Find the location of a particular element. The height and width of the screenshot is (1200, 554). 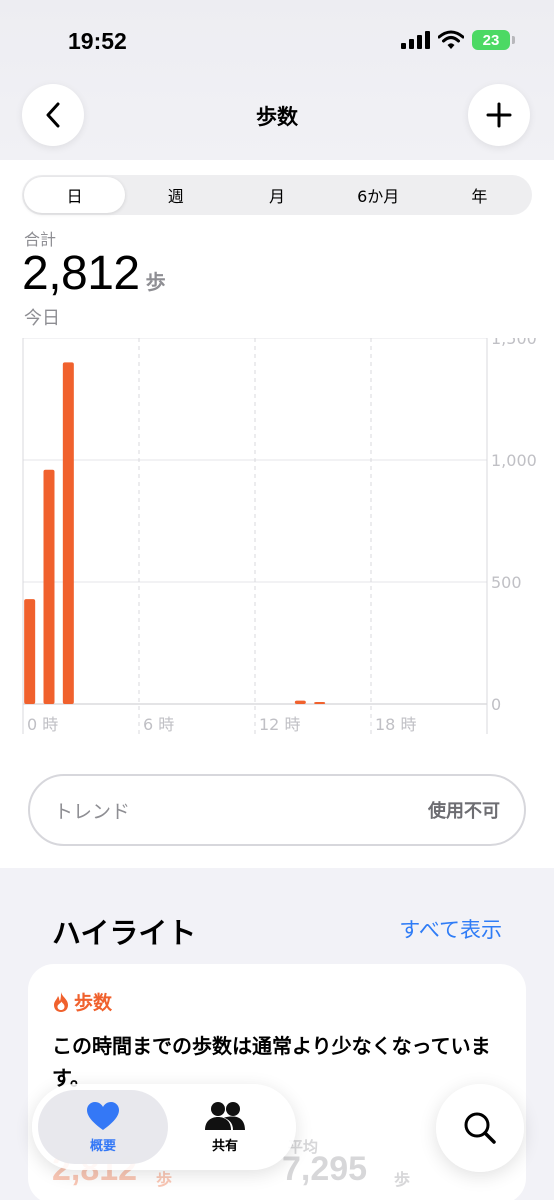

tab-sharing: 共有 is located at coordinates (225, 1127).